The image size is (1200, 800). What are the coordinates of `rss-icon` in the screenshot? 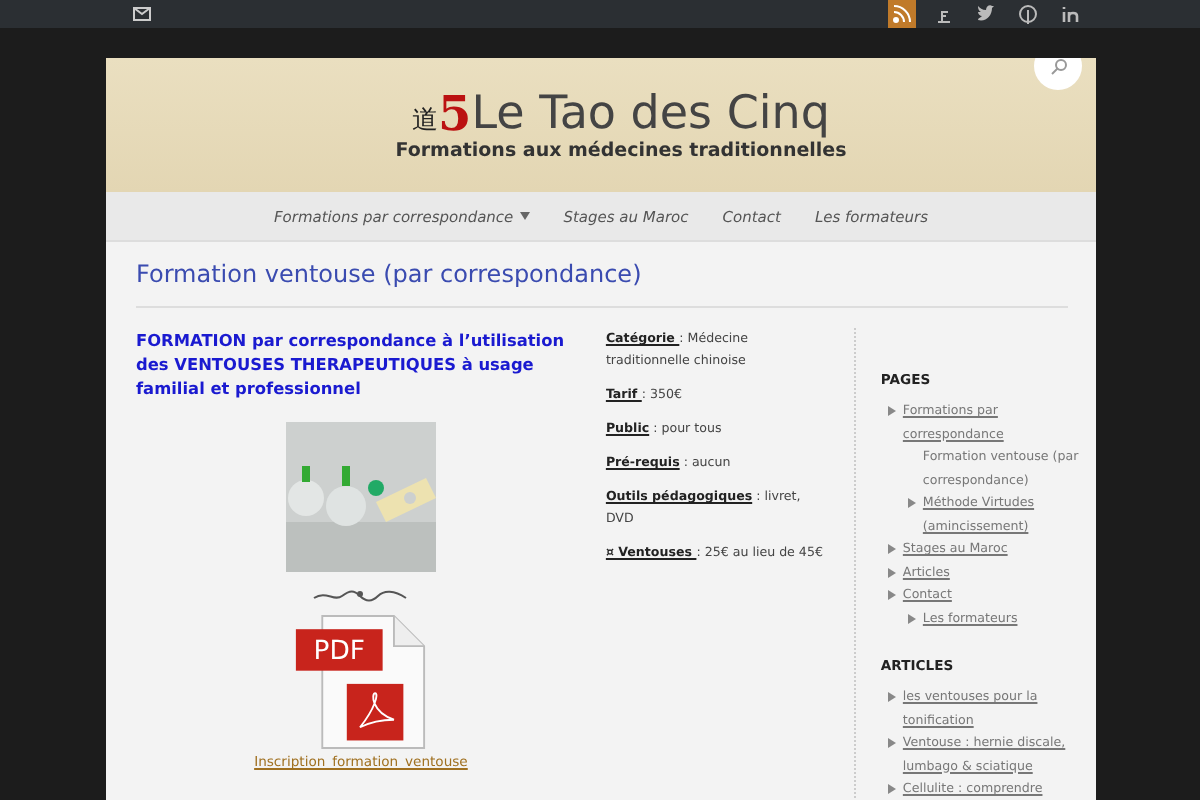 It's located at (902, 14).